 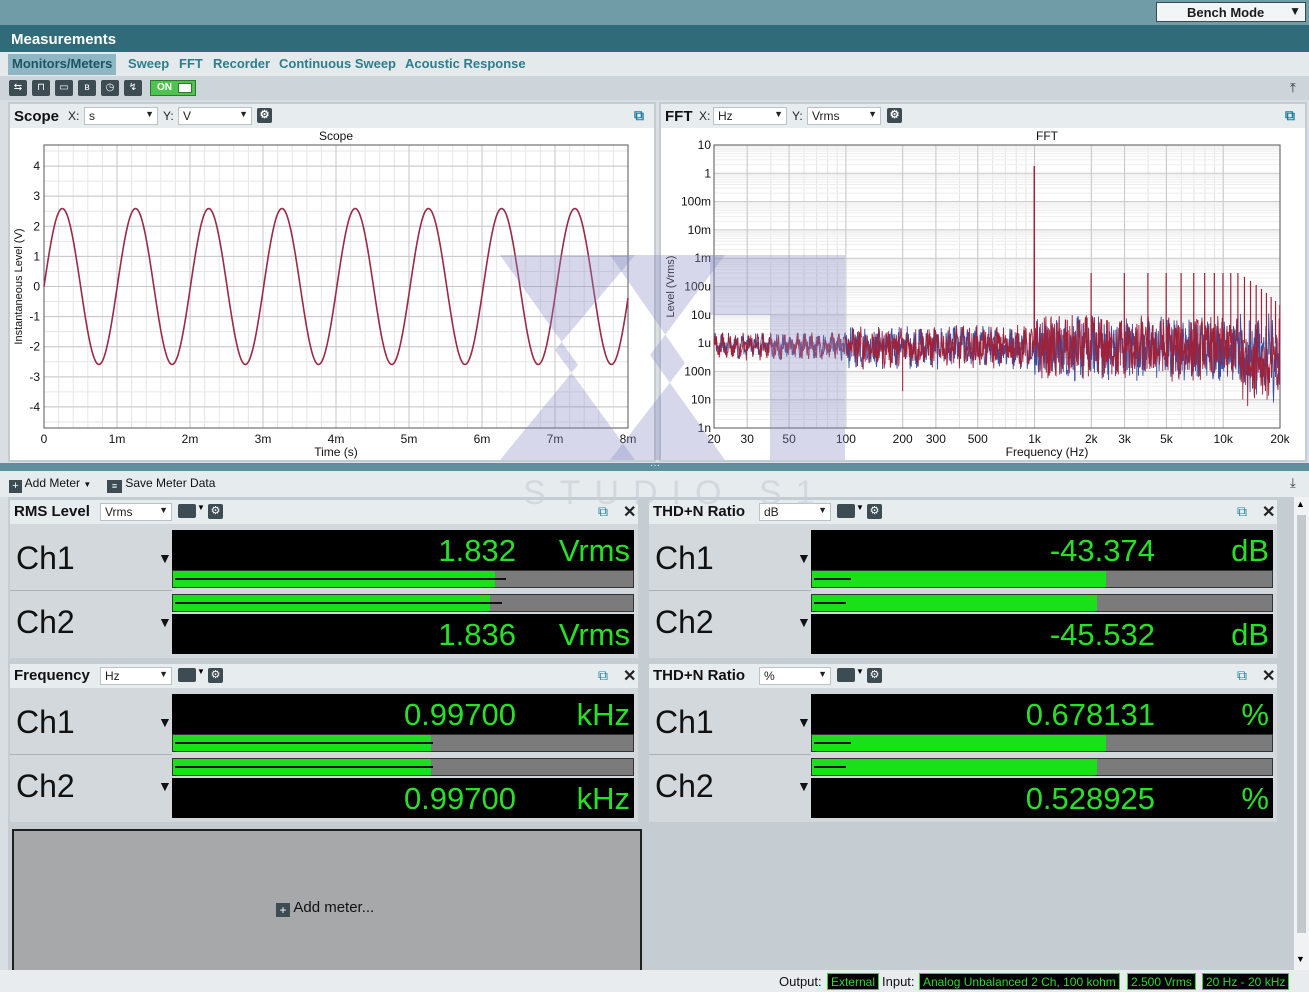 I want to click on bench-mode-label: Bench Mode, so click(x=1226, y=12).